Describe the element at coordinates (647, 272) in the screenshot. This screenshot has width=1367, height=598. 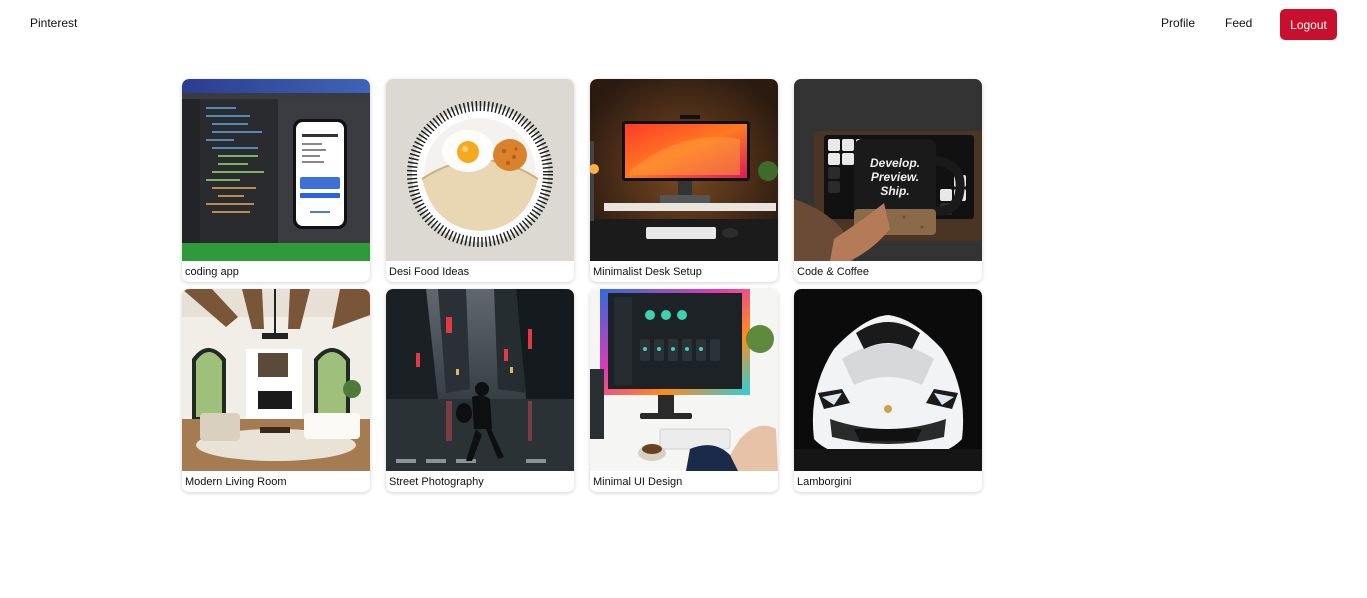
I see `pin-title: Minimalist Desk Setup` at that location.